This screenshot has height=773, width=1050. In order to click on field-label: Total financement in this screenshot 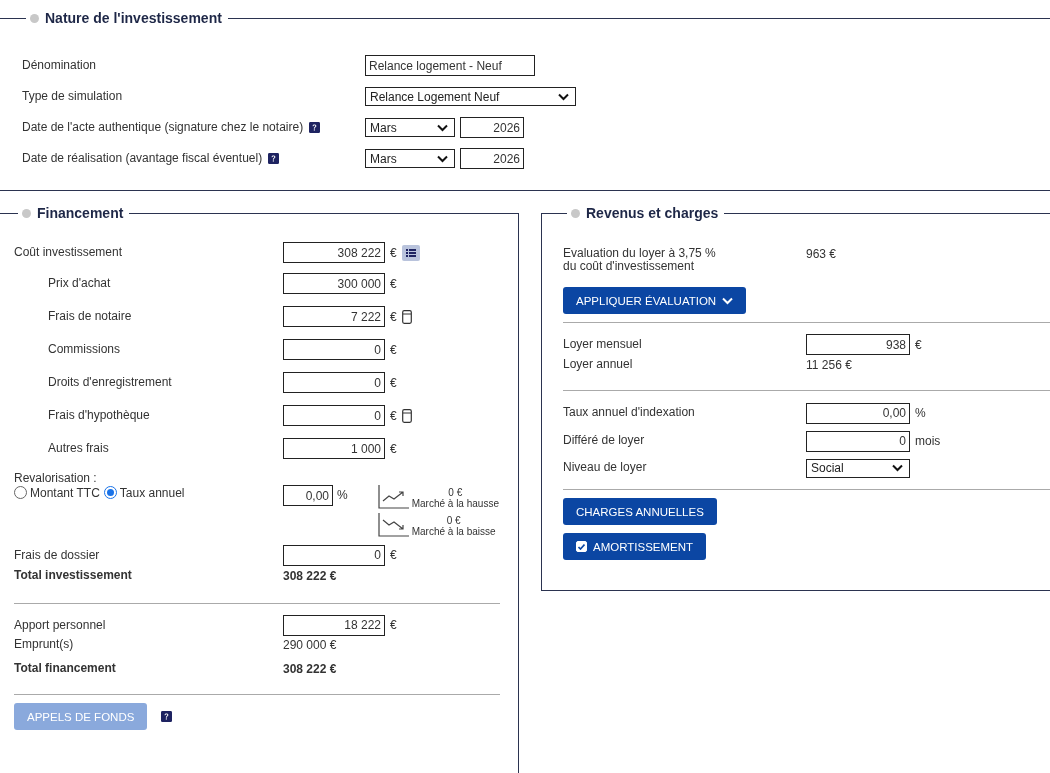, I will do `click(65, 669)`.